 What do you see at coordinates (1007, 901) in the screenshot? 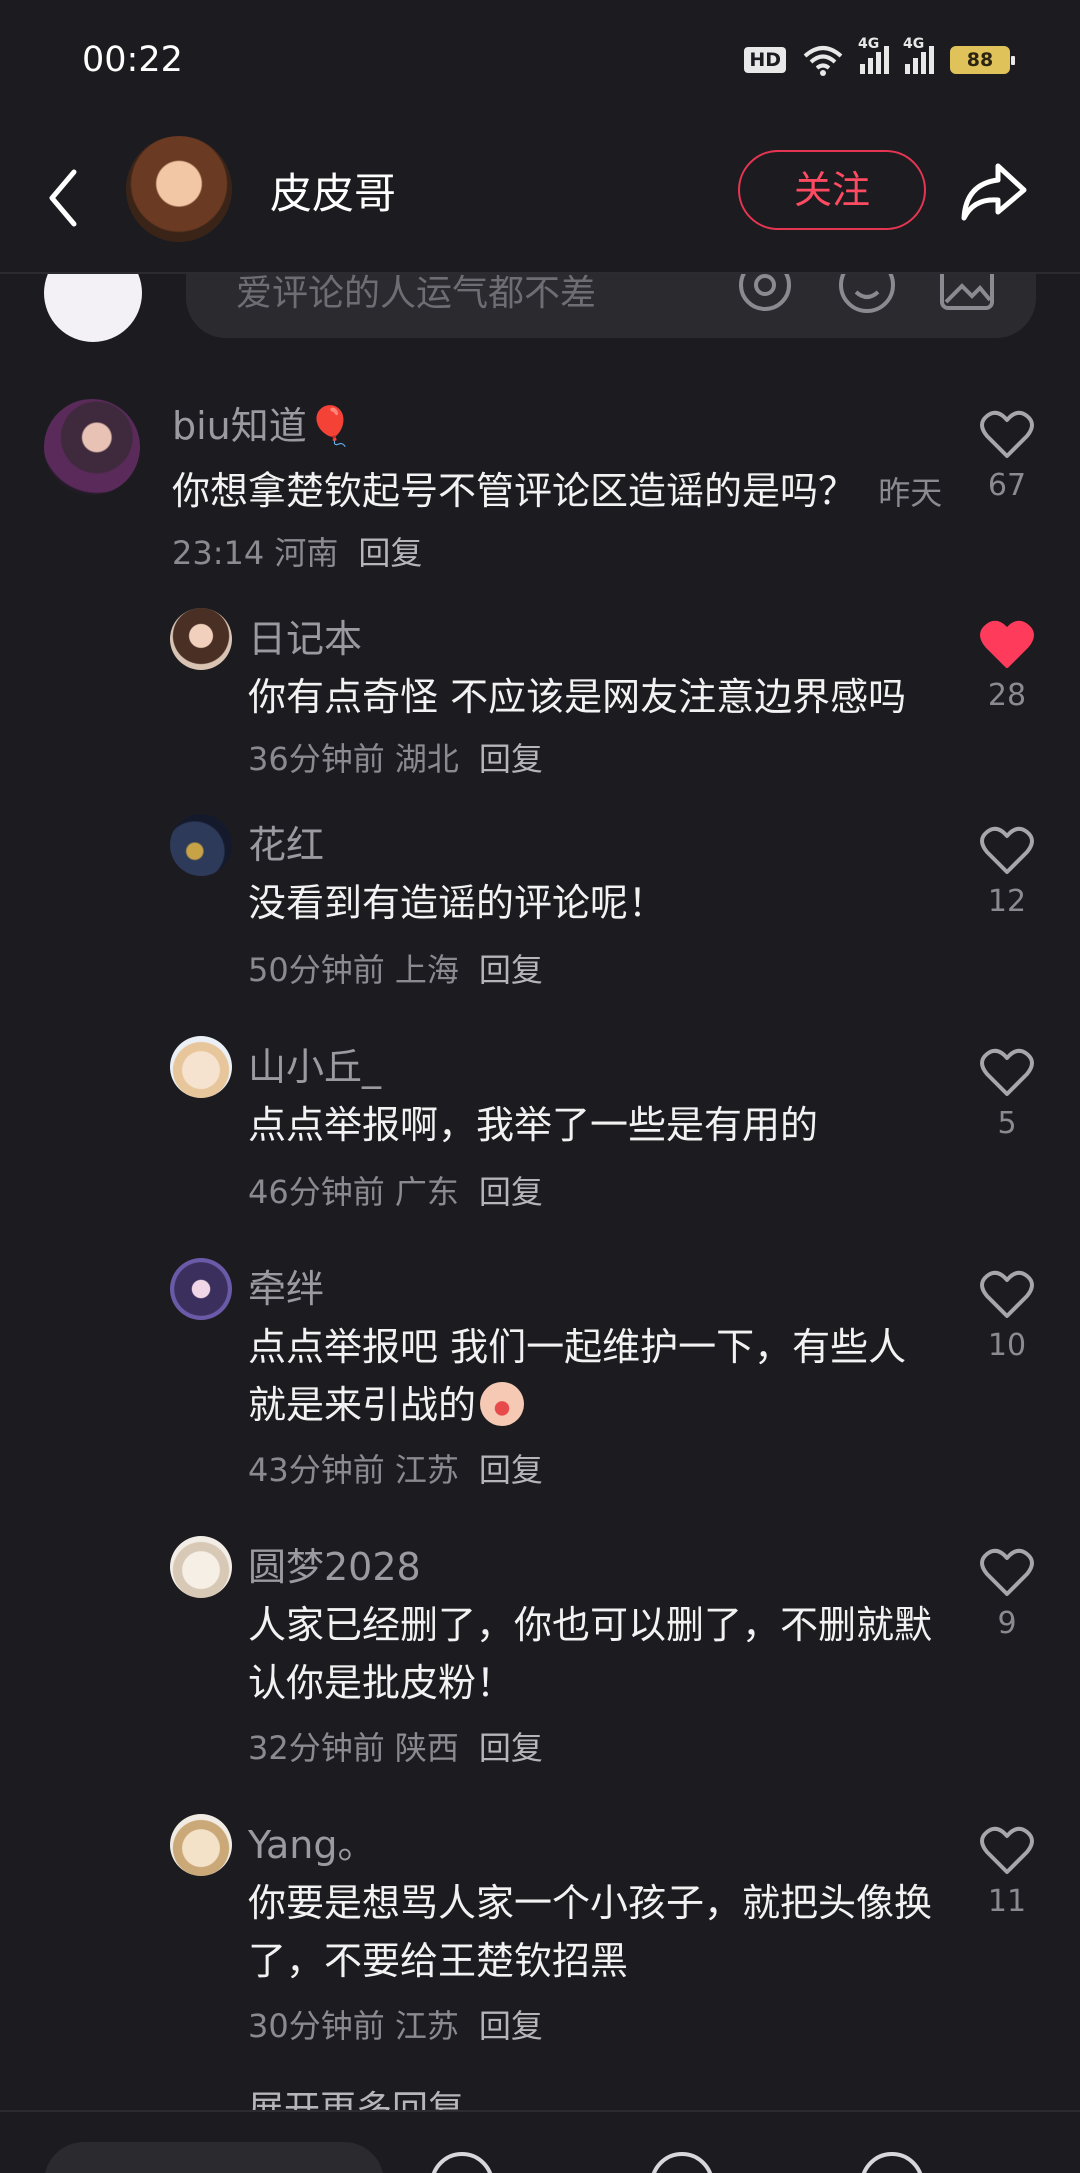
I see `like-count: 12` at bounding box center [1007, 901].